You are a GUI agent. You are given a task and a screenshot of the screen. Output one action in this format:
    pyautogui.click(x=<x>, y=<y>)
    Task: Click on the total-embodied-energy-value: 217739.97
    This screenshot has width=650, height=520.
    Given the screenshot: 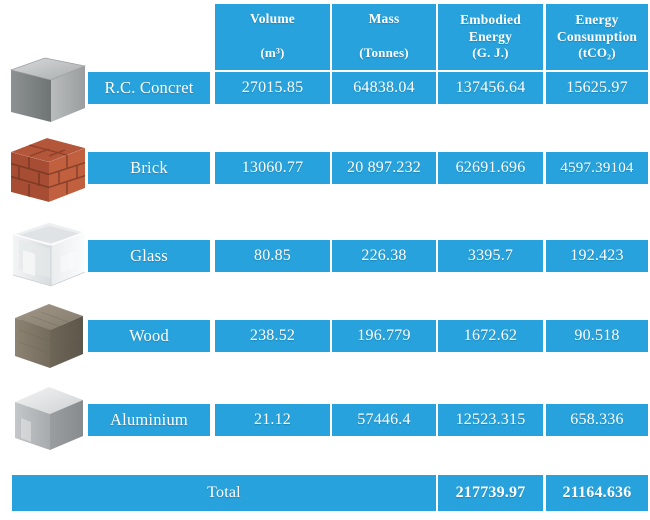 What is the action you would take?
    pyautogui.click(x=490, y=493)
    